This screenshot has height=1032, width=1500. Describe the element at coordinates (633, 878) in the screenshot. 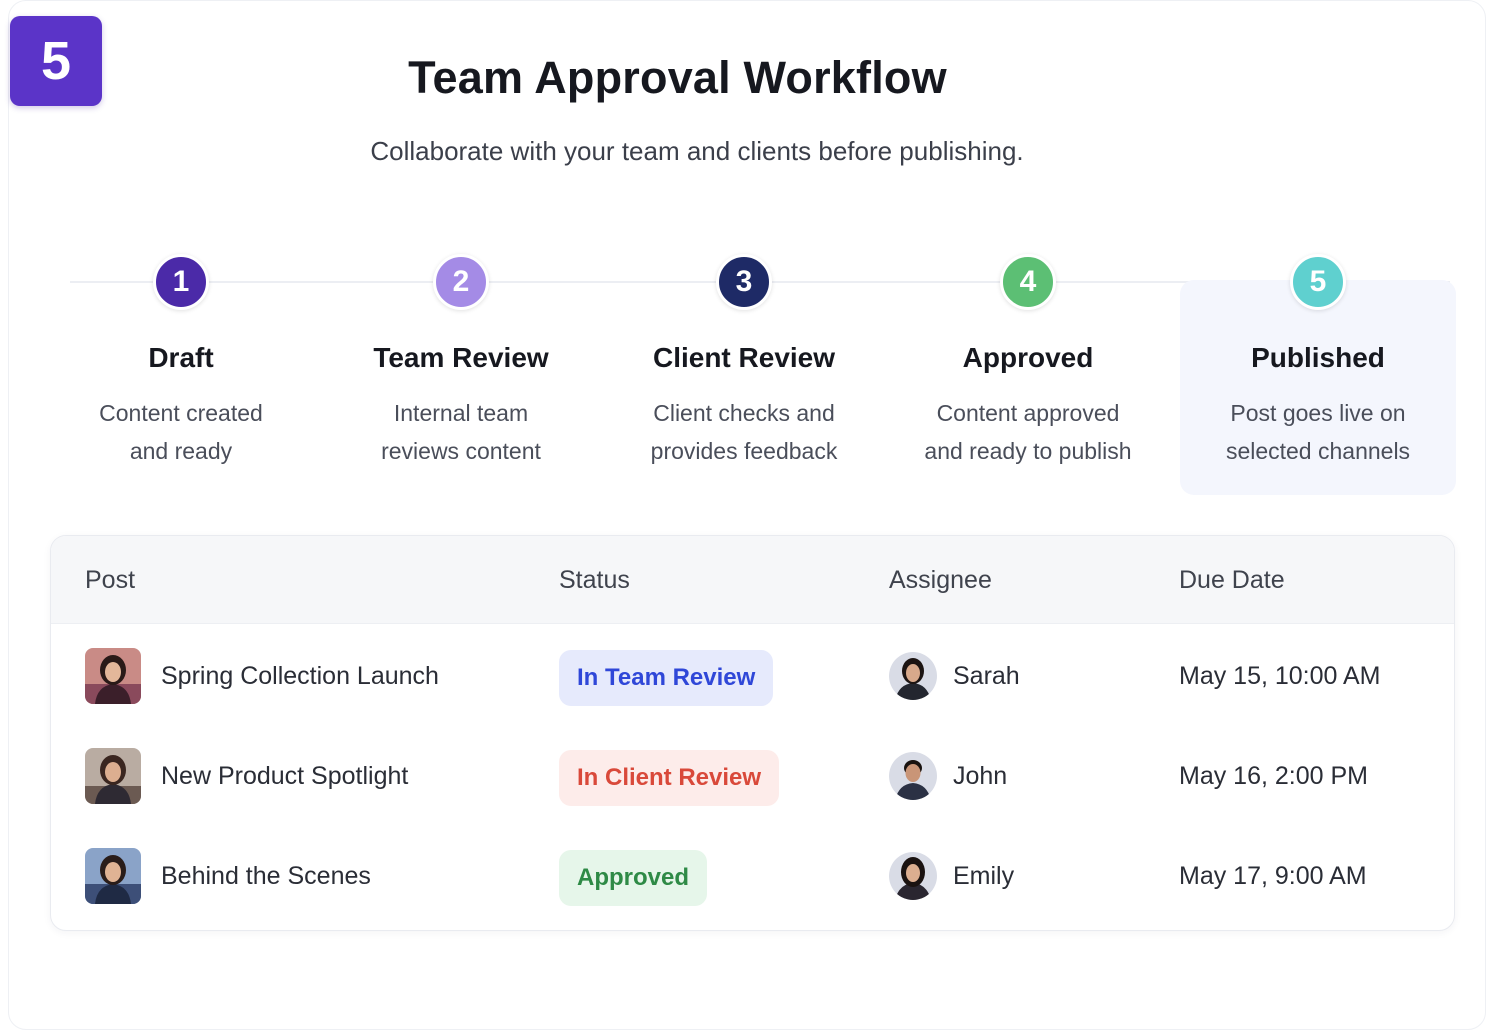

I see `status-badge: Approved` at that location.